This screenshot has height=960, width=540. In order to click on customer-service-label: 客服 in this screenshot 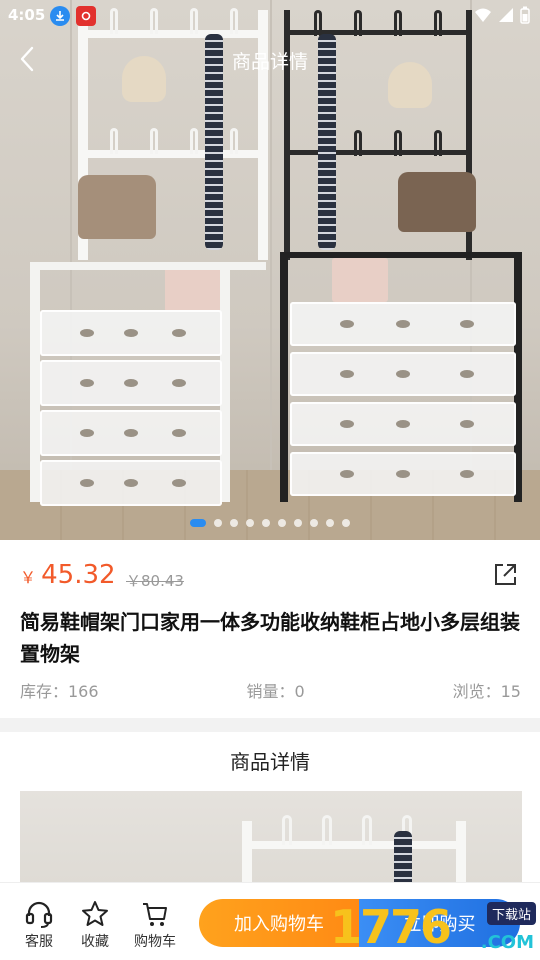, I will do `click(39, 942)`.